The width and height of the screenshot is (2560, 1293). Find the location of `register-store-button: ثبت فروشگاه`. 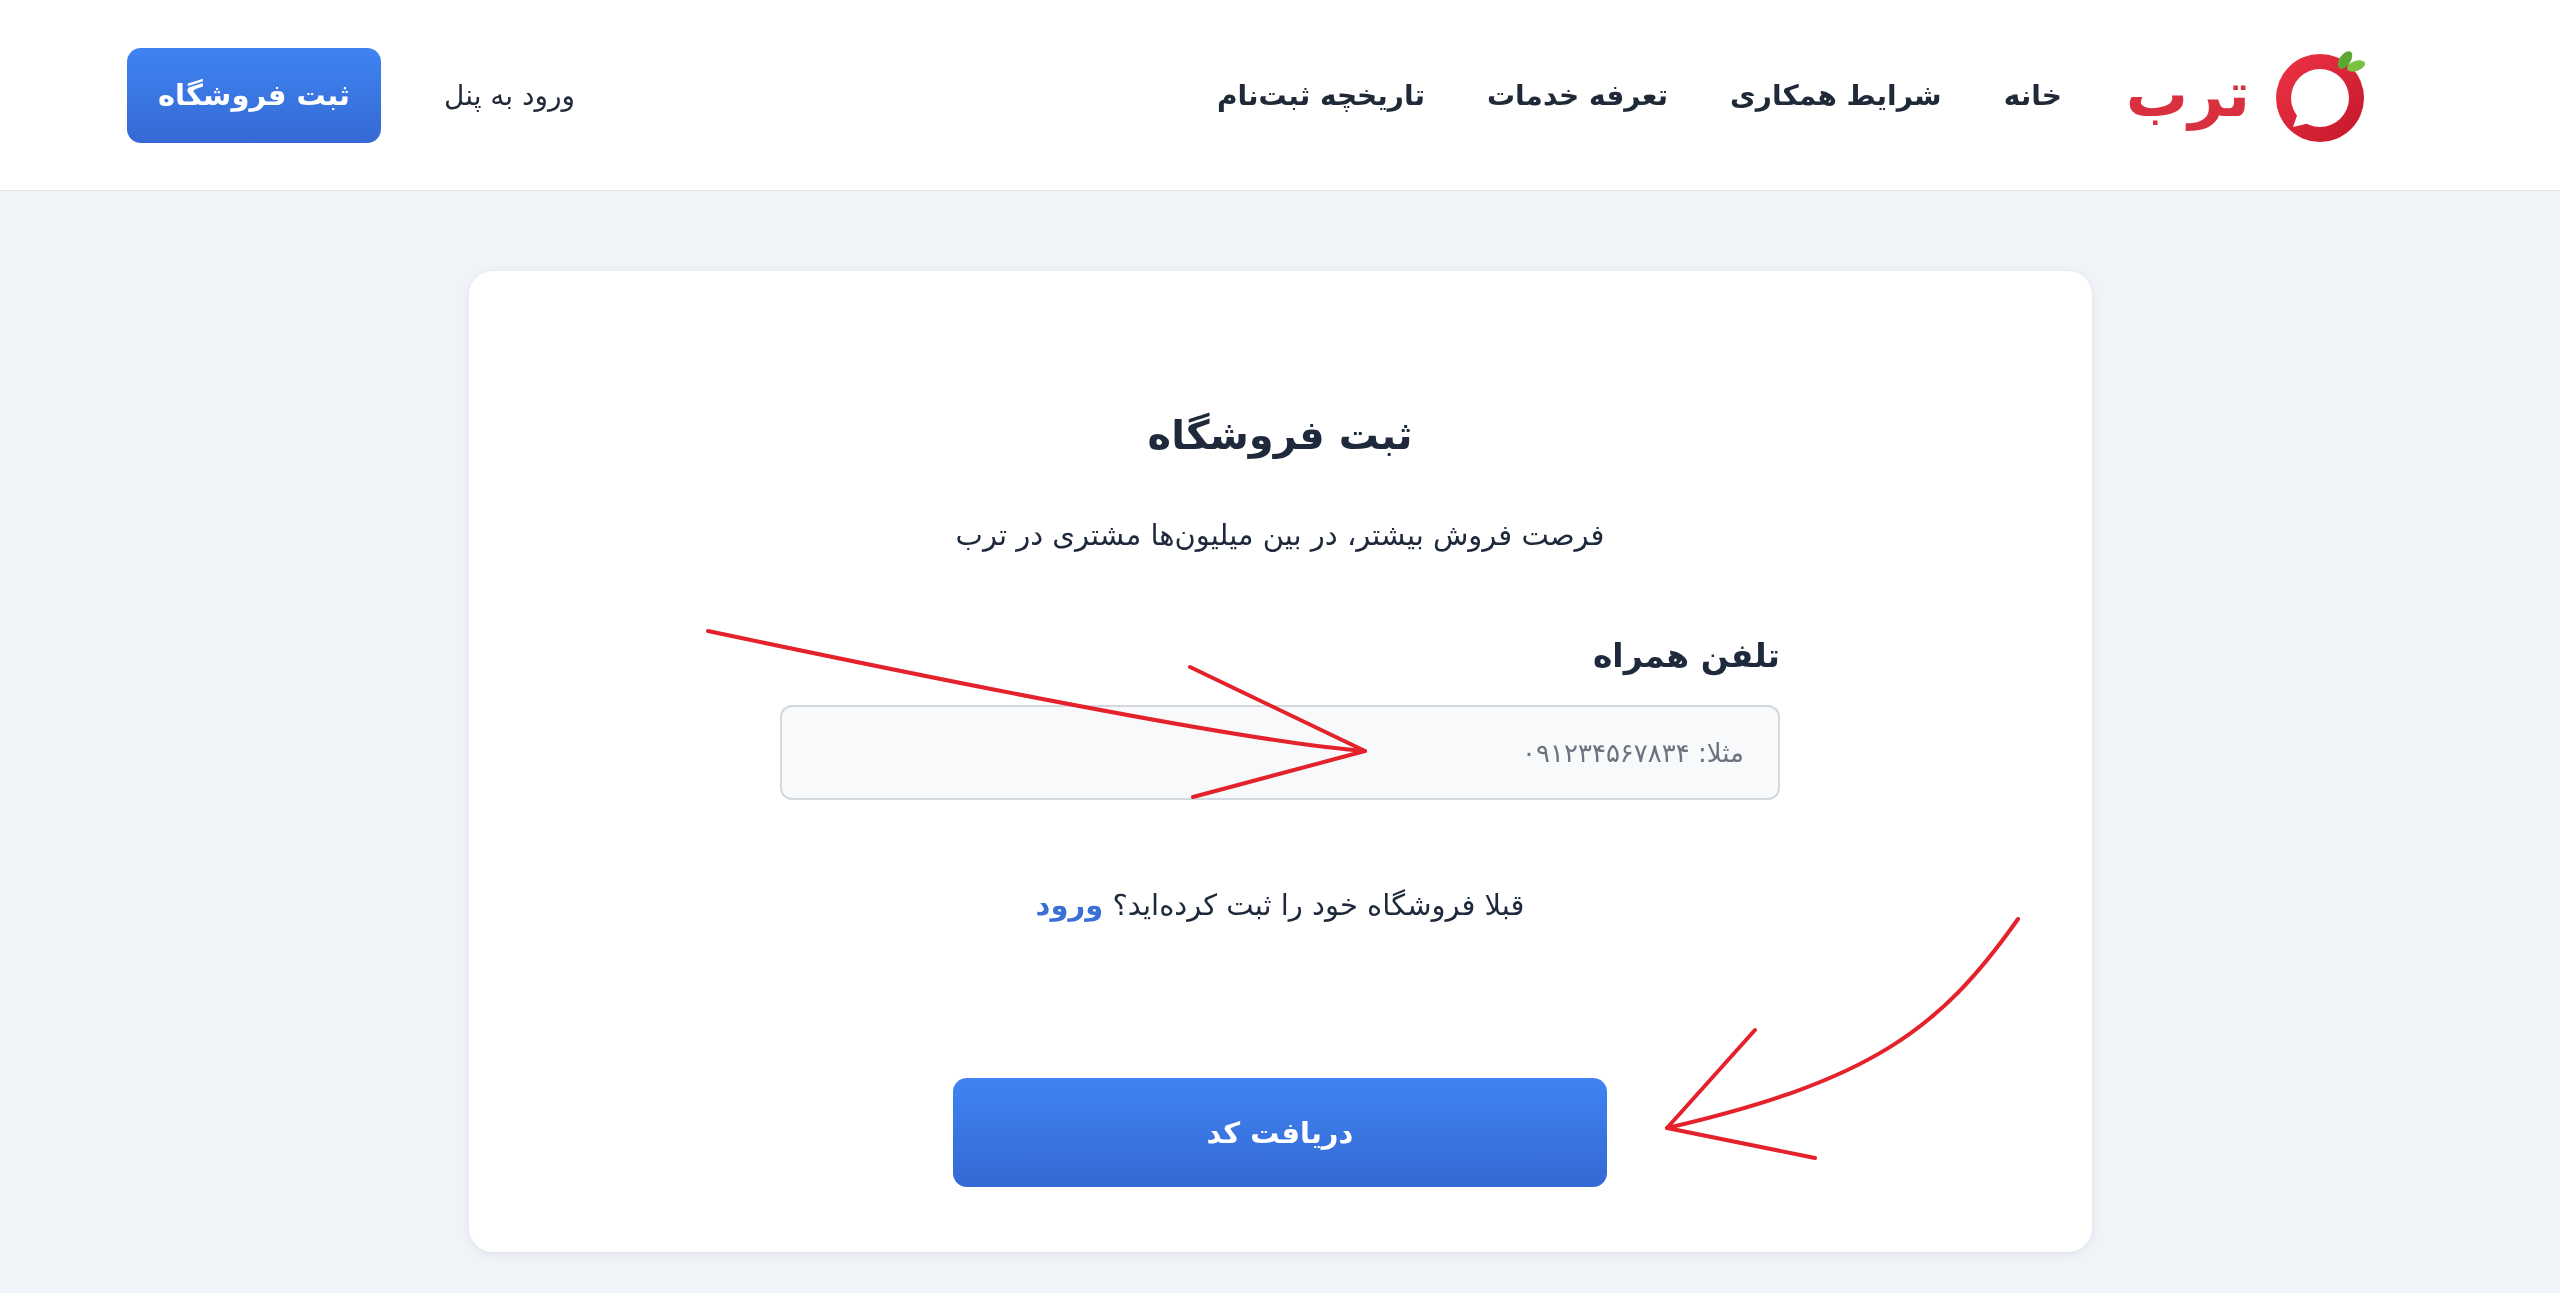

register-store-button: ثبت فروشگاه is located at coordinates (254, 95).